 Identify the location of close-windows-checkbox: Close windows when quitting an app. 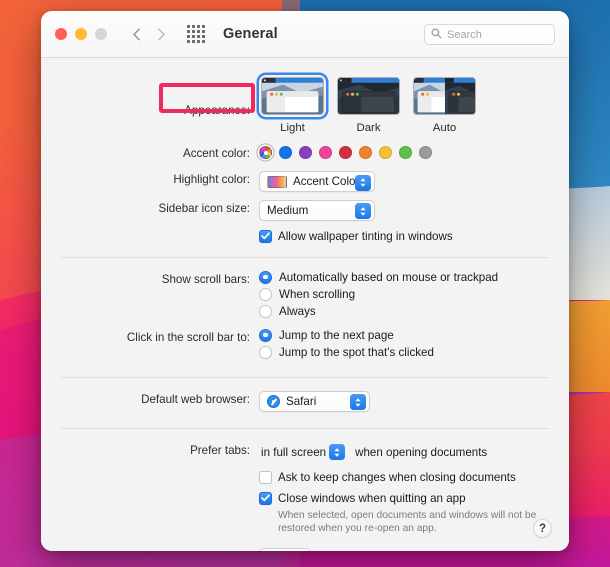
(402, 498).